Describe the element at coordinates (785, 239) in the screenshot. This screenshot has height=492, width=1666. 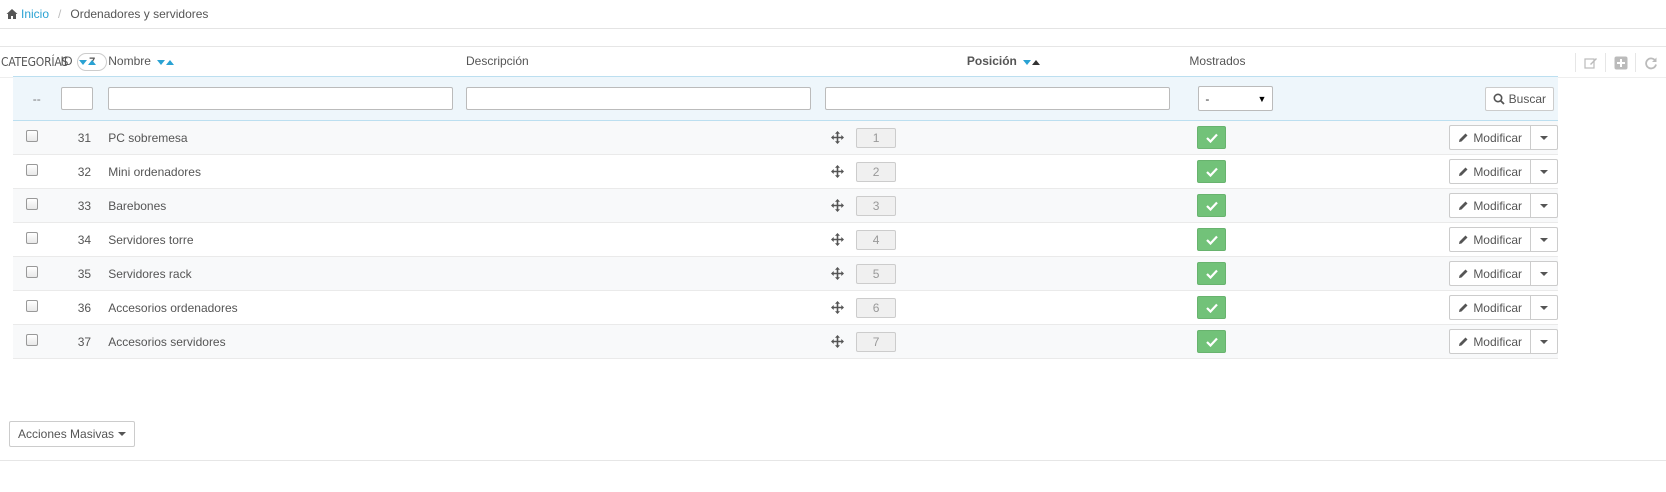
I see `table-row: 34 Servidores torre 4 Modificar` at that location.